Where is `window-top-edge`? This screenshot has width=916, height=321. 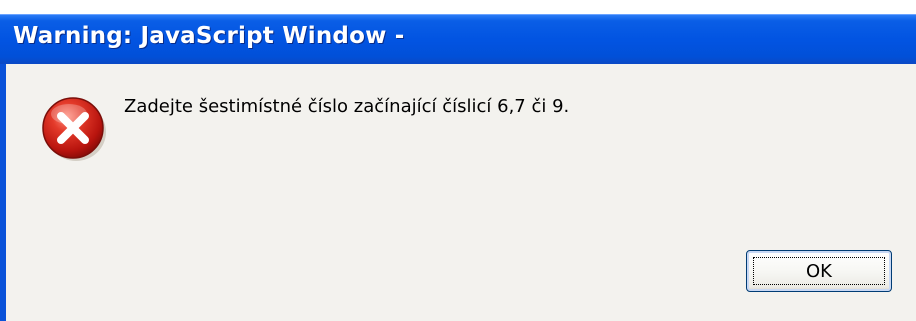
window-top-edge is located at coordinates (458, 7).